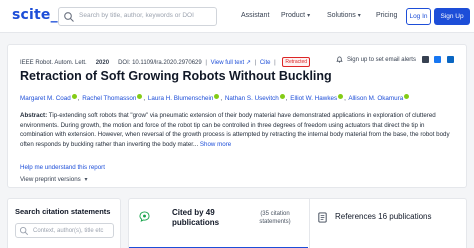  I want to click on nav-product: Product ▾, so click(295, 15).